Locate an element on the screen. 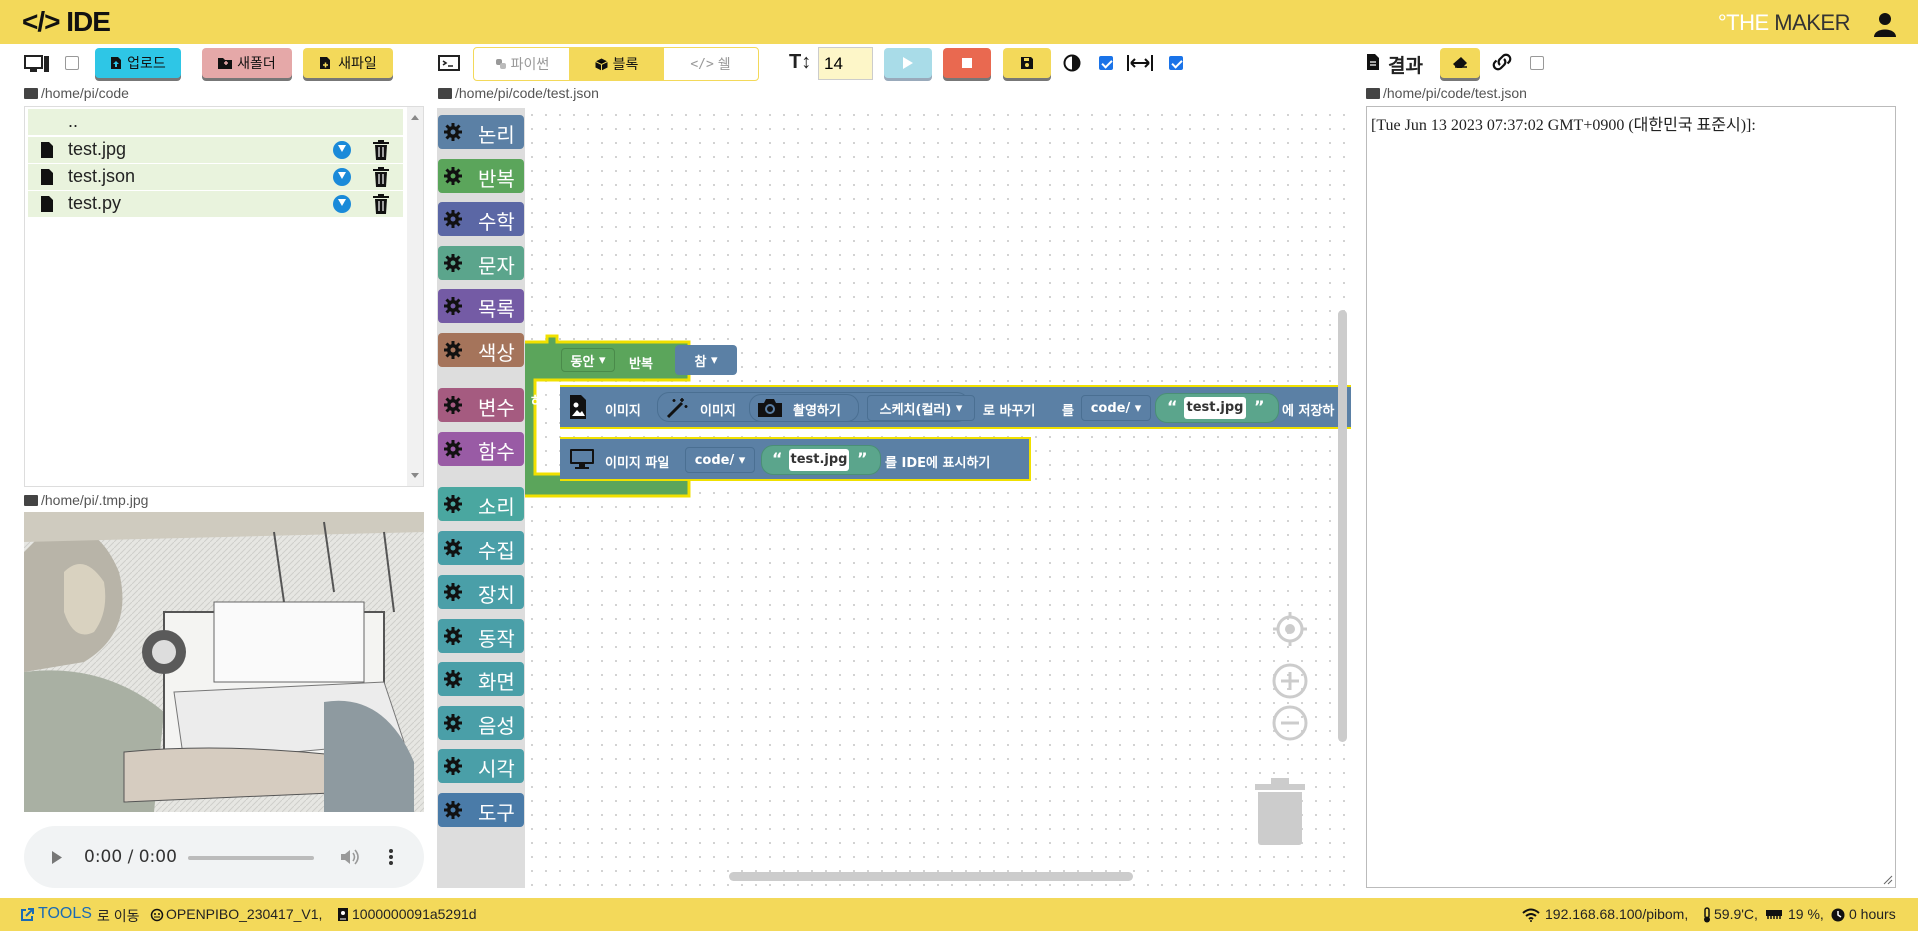  category-11: 동작 is located at coordinates (481, 636).